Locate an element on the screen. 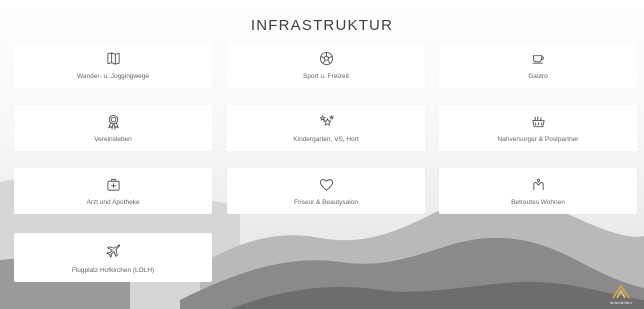 This screenshot has height=309, width=644. company-logo: immobilien is located at coordinates (621, 295).